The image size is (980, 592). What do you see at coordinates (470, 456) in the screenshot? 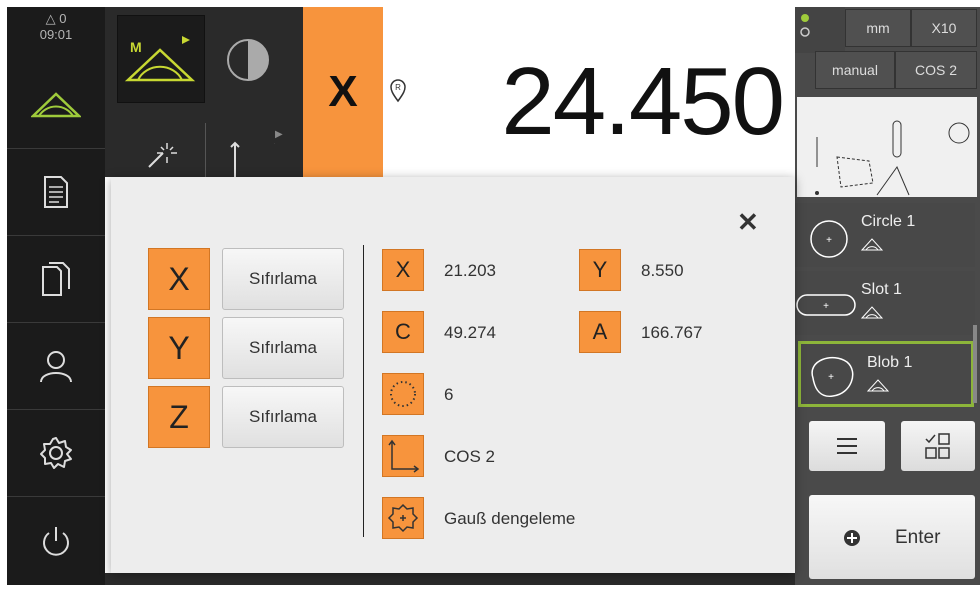
I see `coord-system-value: COS 2` at bounding box center [470, 456].